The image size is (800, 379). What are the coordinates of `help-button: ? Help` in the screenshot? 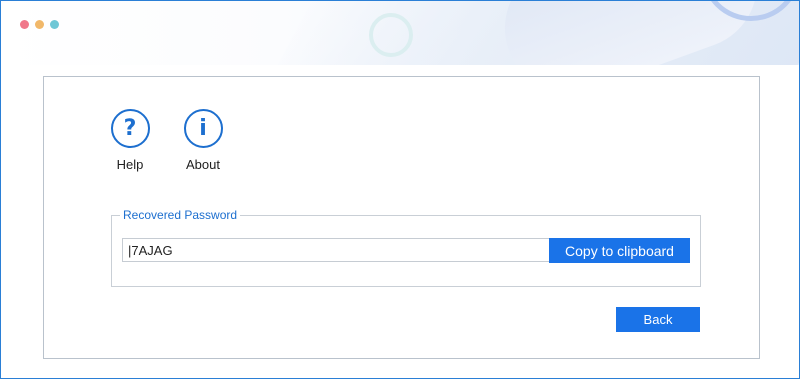 It's located at (130, 140).